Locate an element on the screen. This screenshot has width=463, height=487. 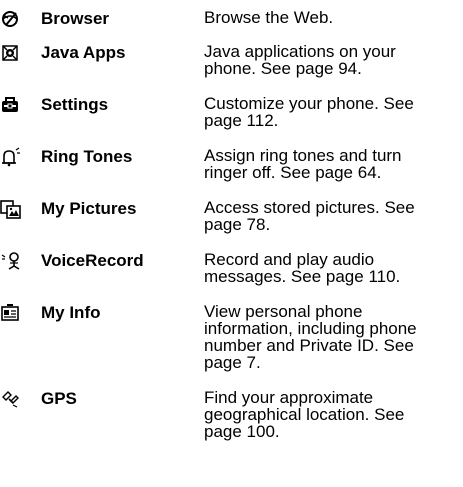
java-apps-icon is located at coordinates (13, 53).